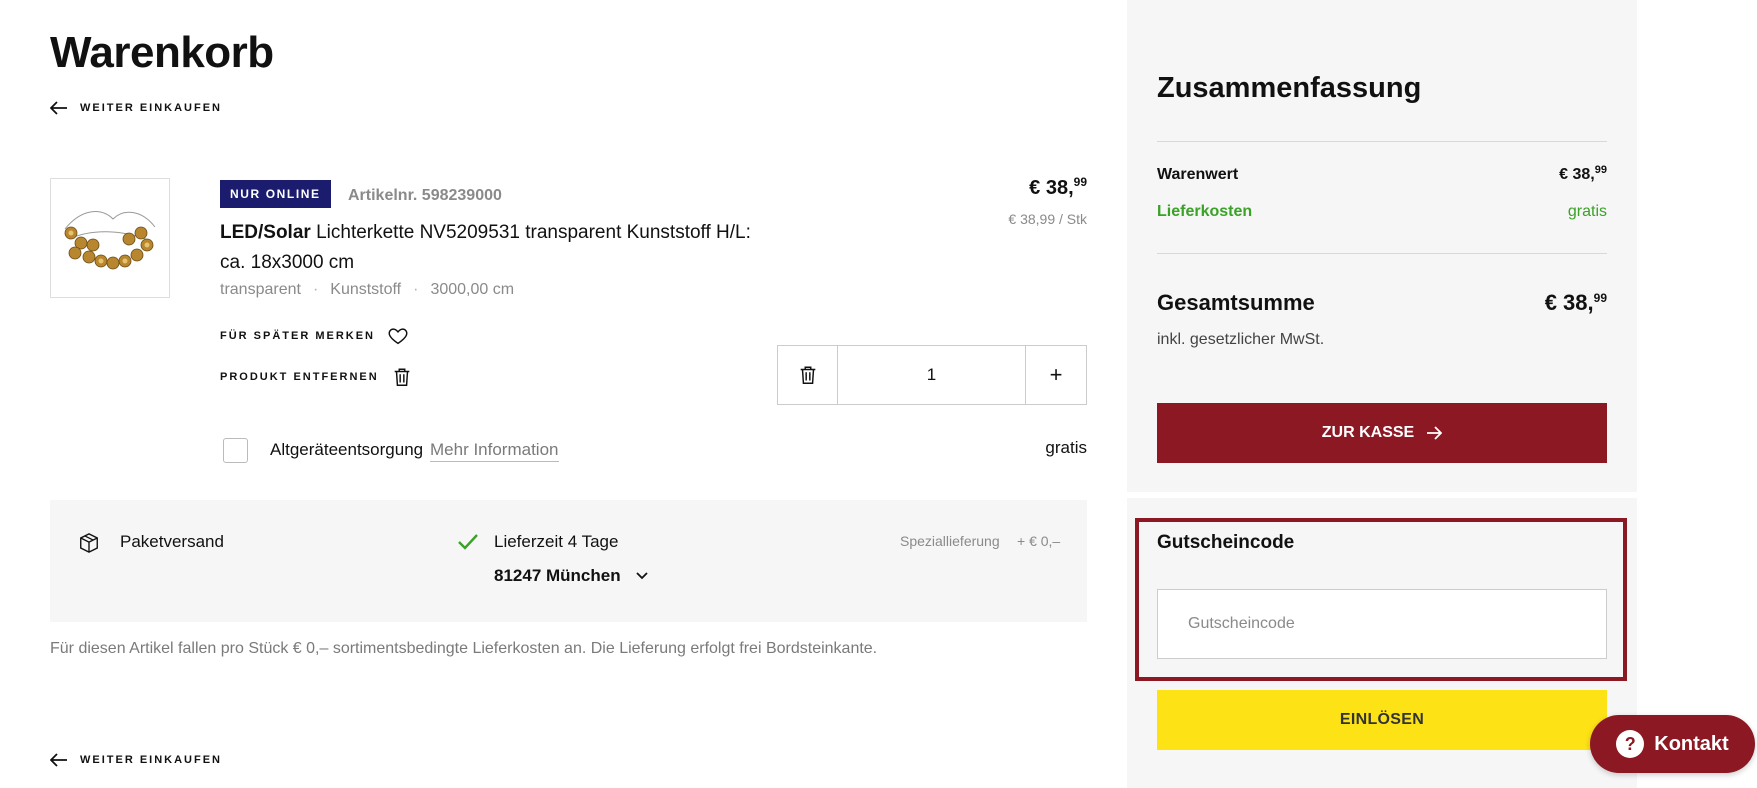 Image resolution: width=1757 pixels, height=788 pixels. I want to click on total-label: Gesamtsumme, so click(1236, 302).